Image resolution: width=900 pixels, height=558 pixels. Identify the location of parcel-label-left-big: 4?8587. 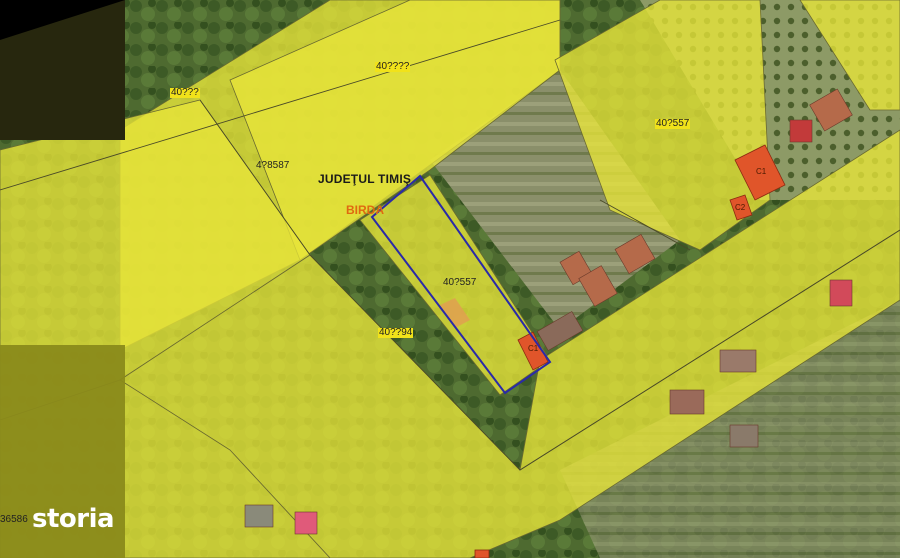
(272, 165).